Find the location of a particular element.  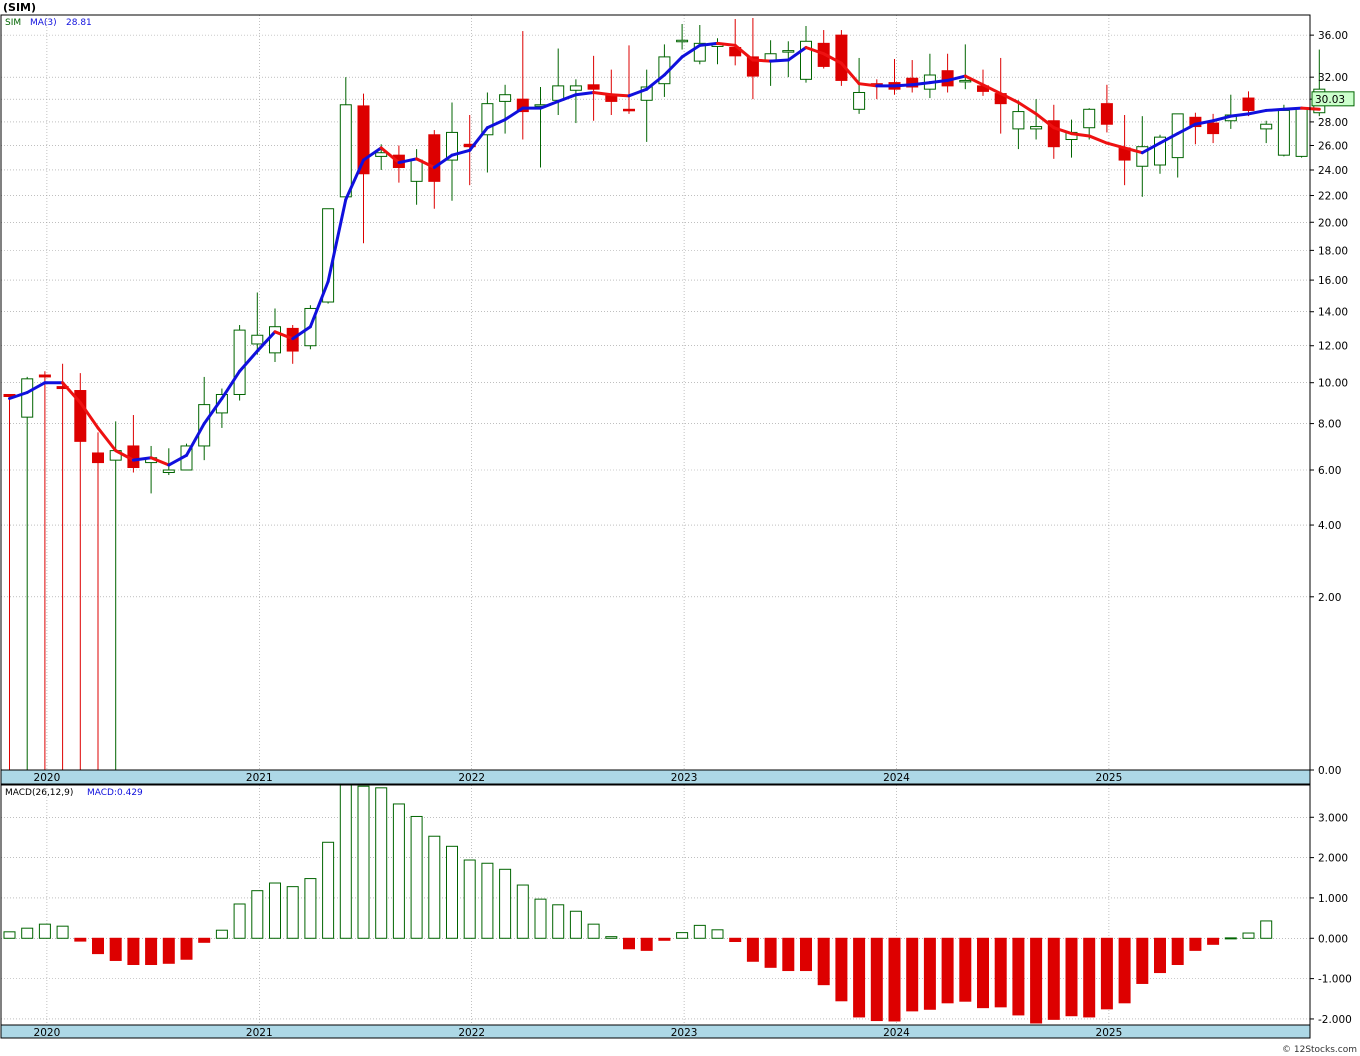

price-tick-label: 8.00 is located at coordinates (1329, 425).